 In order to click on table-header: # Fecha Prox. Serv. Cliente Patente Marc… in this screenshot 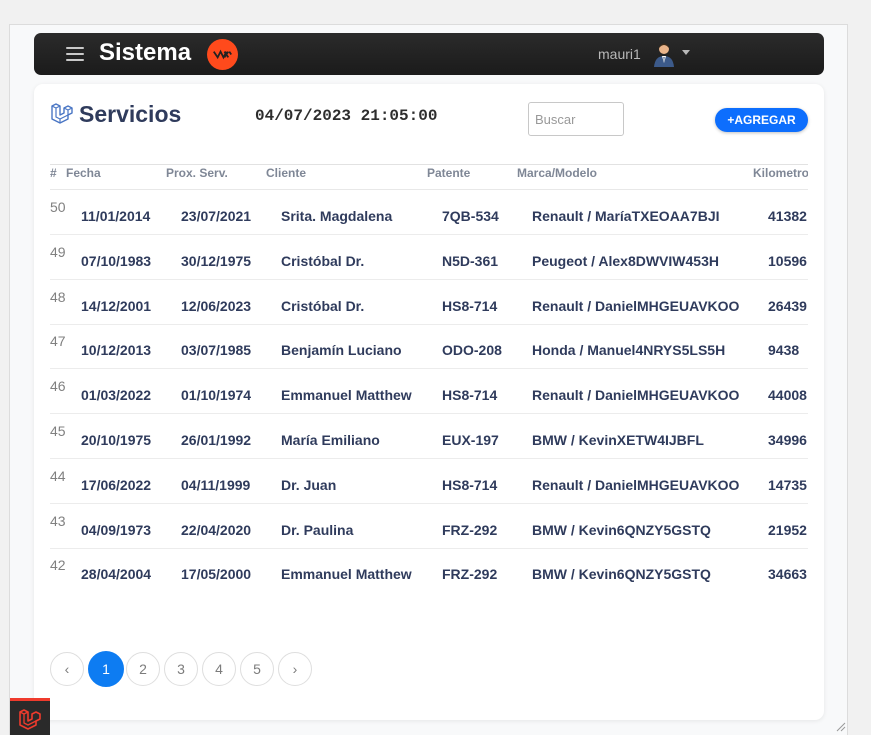, I will do `click(429, 177)`.